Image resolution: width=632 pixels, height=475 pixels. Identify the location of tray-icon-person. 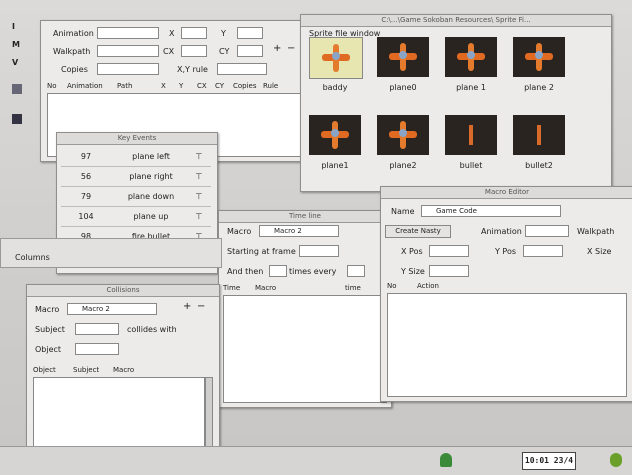
(446, 460).